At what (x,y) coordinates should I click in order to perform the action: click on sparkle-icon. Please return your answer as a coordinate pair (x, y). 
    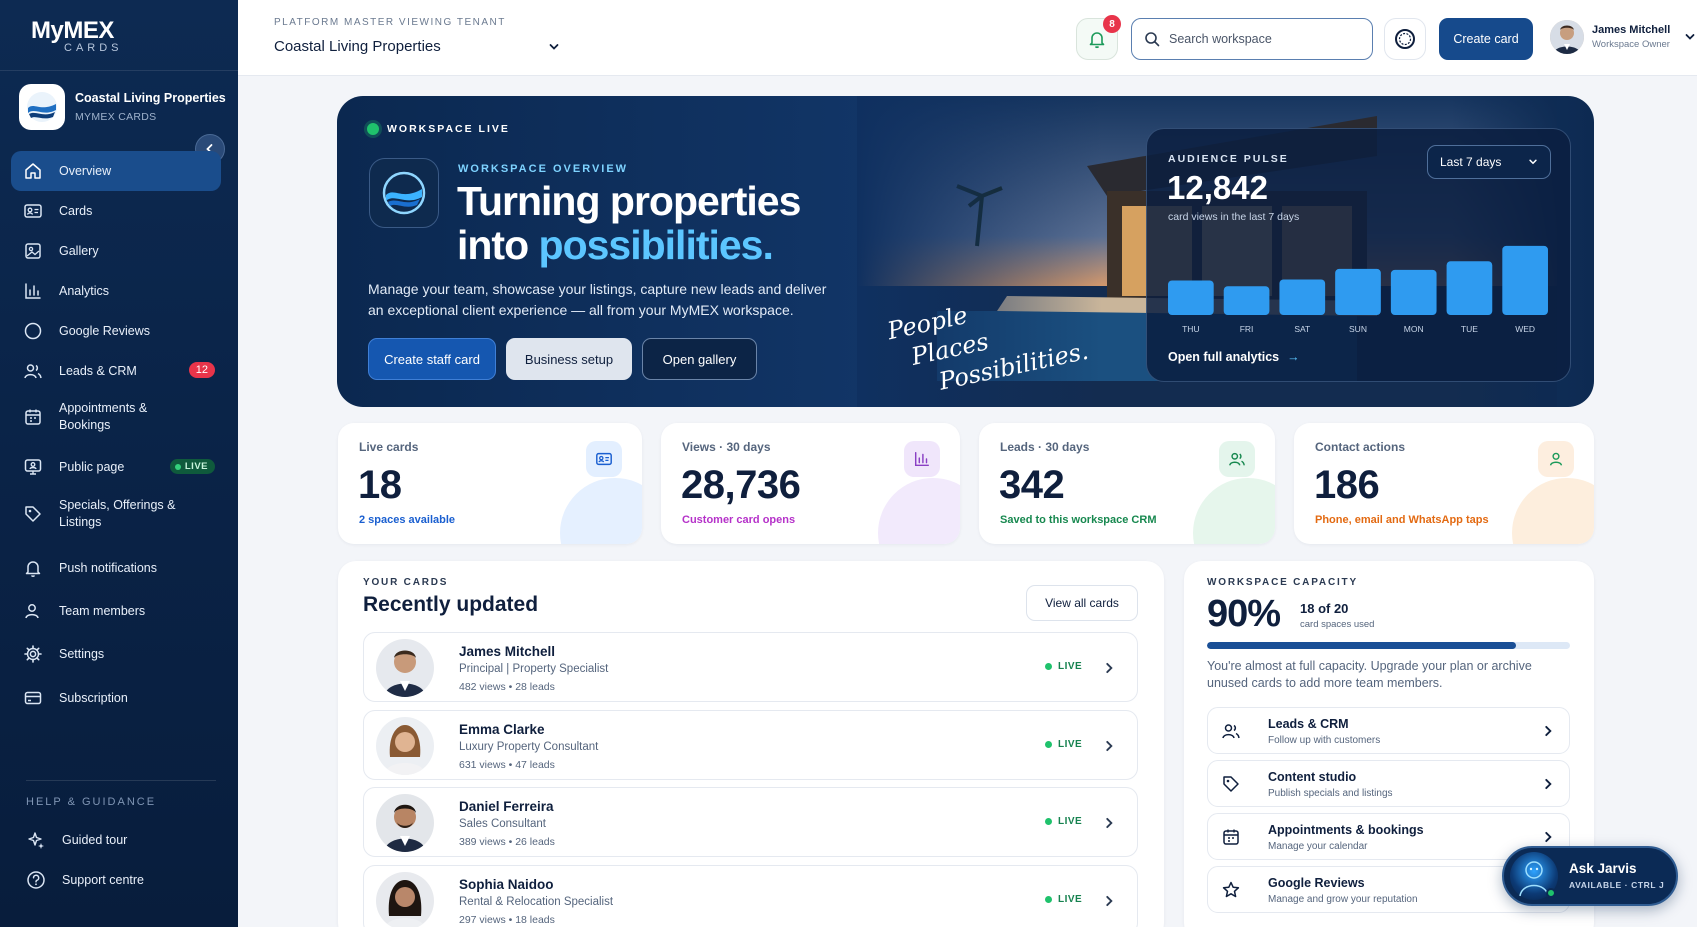
    Looking at the image, I should click on (36, 840).